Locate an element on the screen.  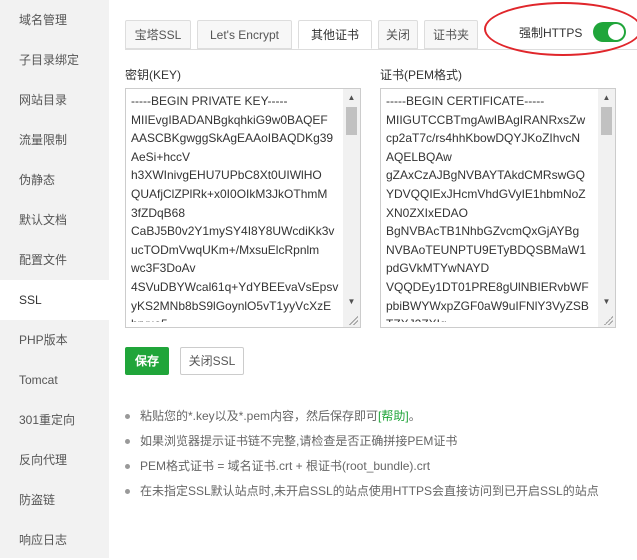
sidebar-item-reverse-proxy: 反向代理 is located at coordinates (54, 460).